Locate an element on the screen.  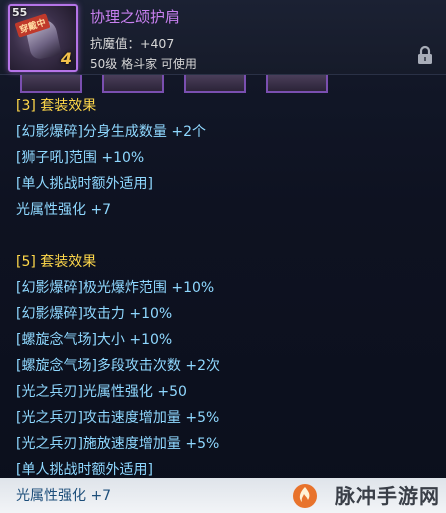
set5-effect-line: [幻影爆碎]极光爆炸范围 +10% is located at coordinates (115, 288).